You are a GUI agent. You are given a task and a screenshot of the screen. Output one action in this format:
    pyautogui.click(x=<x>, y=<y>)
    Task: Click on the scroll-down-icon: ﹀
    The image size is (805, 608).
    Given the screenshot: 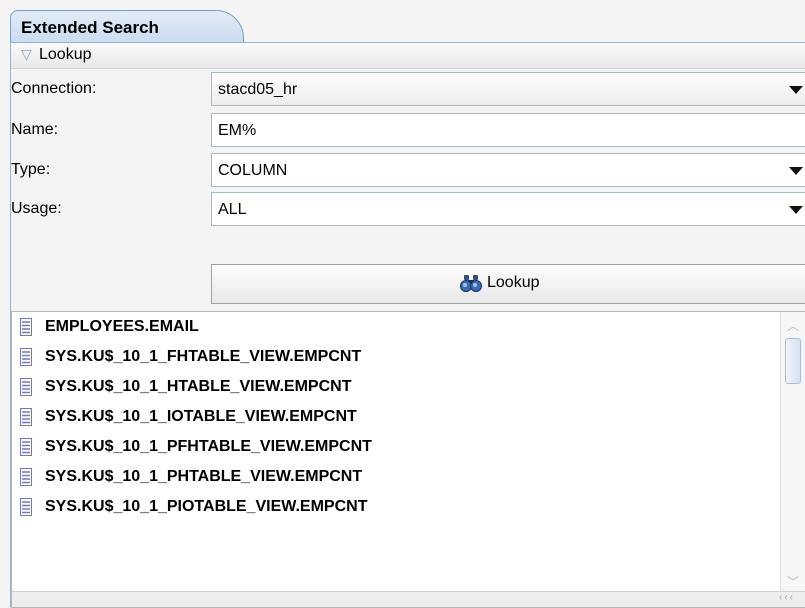 What is the action you would take?
    pyautogui.click(x=793, y=581)
    